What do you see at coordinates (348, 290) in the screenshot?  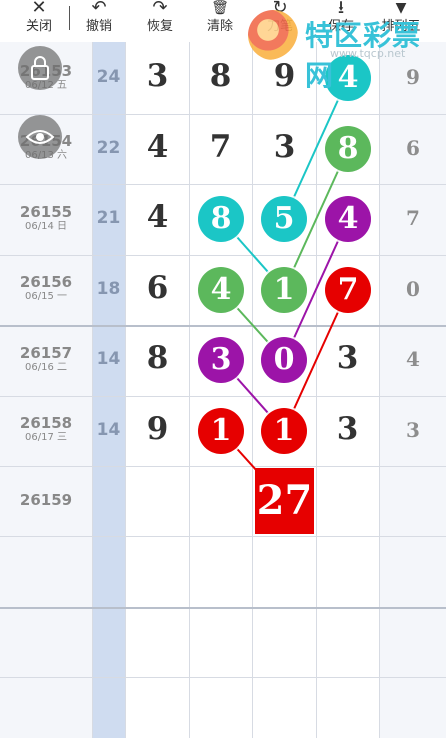 I see `ball-red: 7` at bounding box center [348, 290].